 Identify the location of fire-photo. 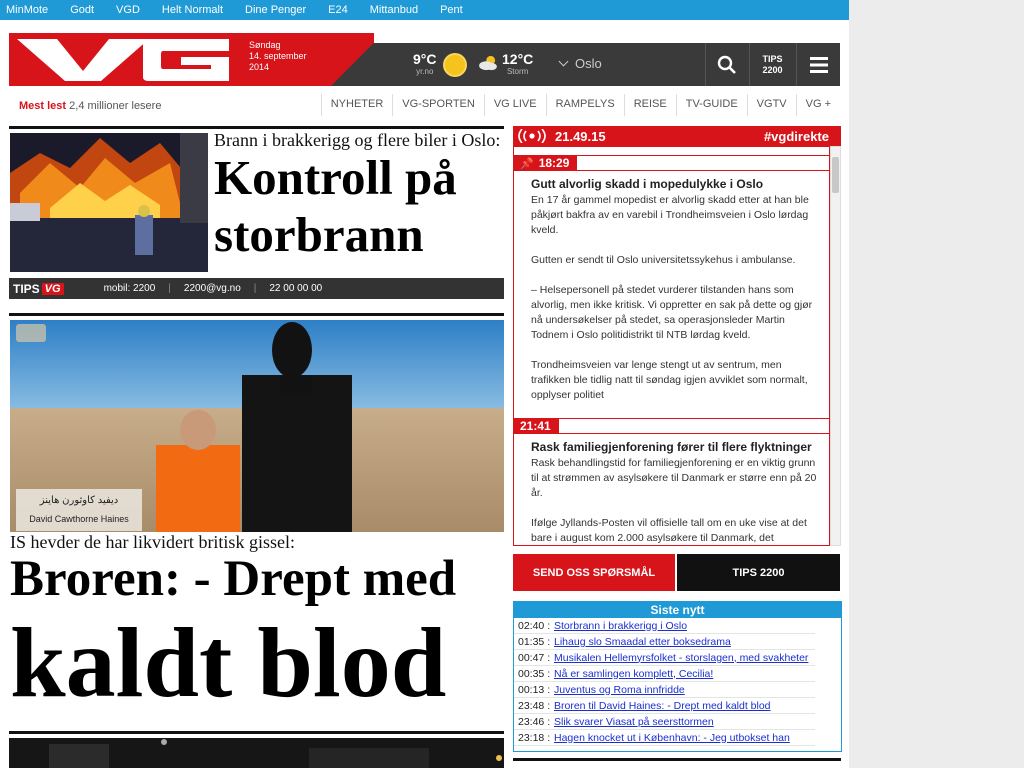
(109, 202).